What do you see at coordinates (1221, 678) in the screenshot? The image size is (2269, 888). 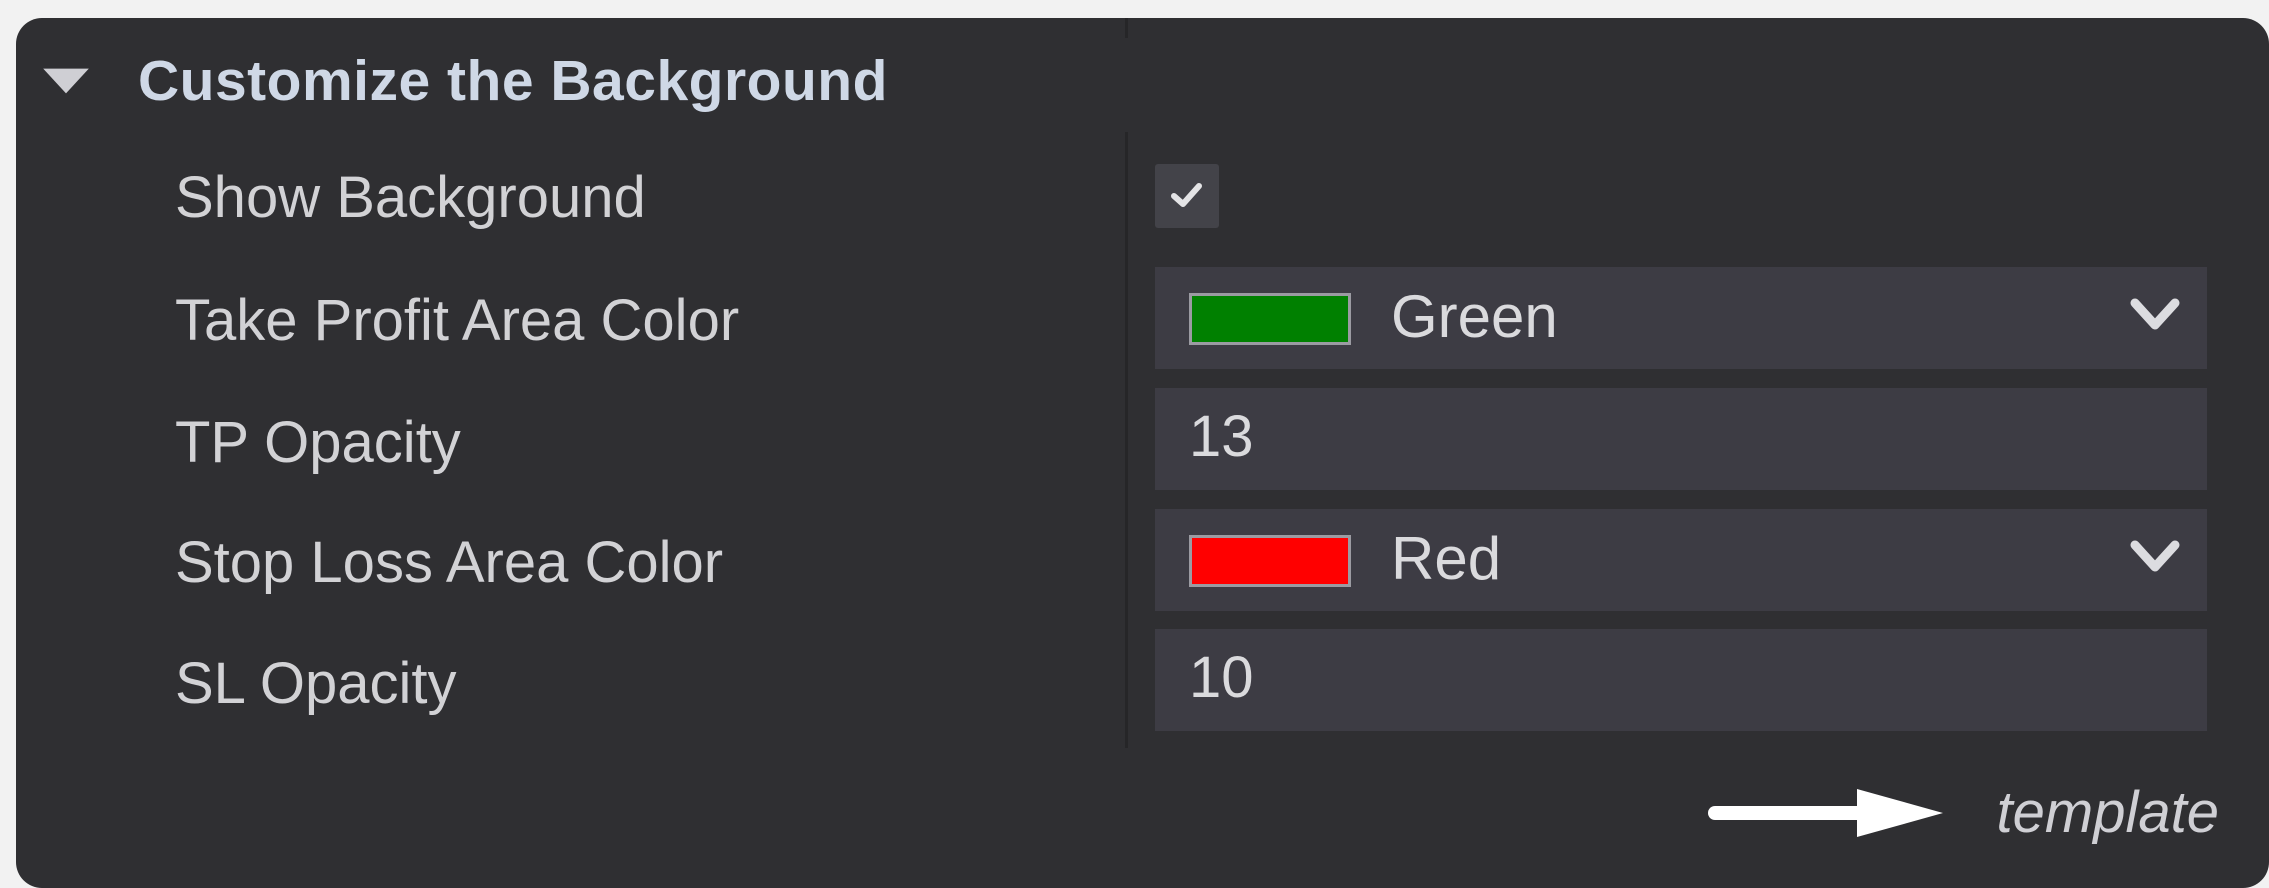 I see `sl-opacity-value: 10` at bounding box center [1221, 678].